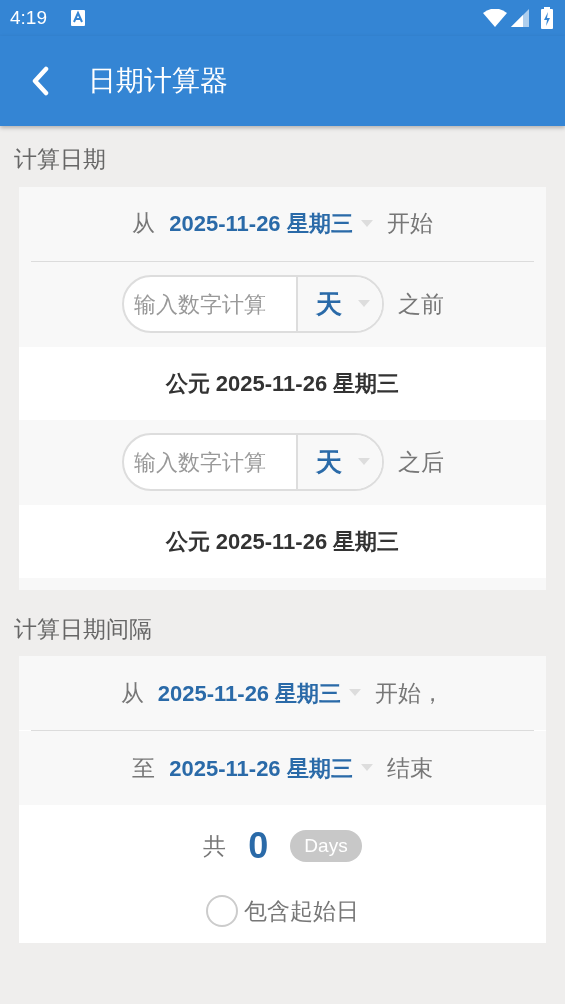 The width and height of the screenshot is (565, 1004). I want to click on section-title: 计算日期间隔, so click(83, 628).